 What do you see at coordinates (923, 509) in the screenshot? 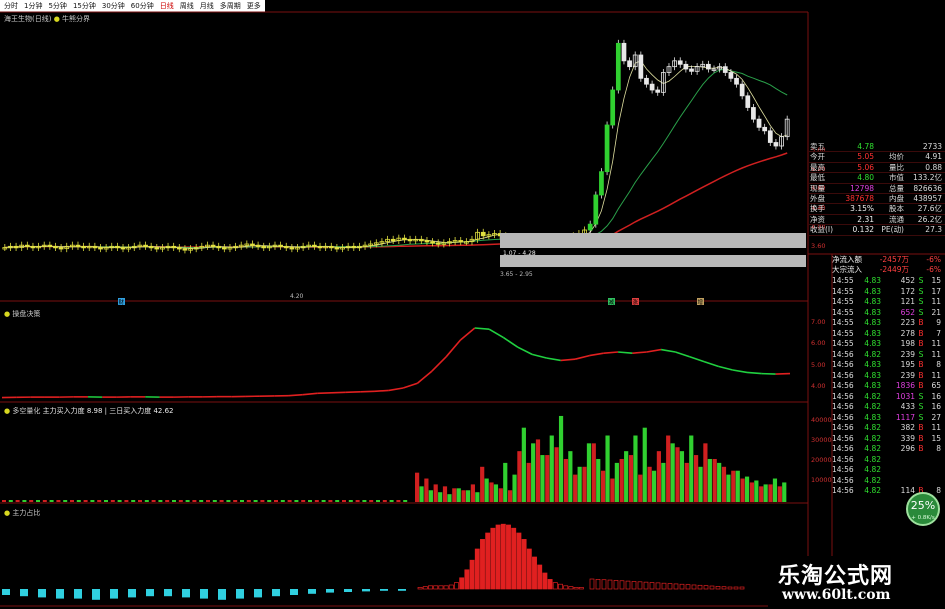
I see `speed-badge: 25% + 0.8K/s` at bounding box center [923, 509].